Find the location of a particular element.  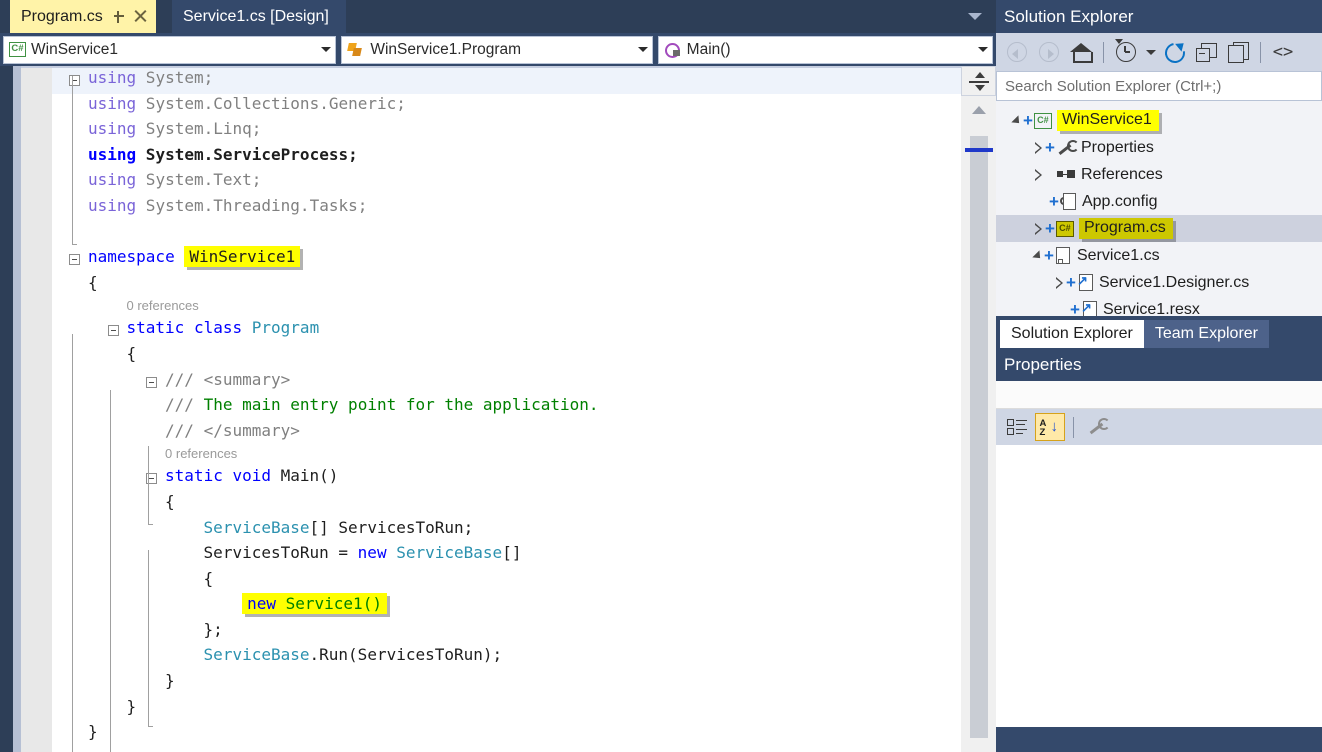

code-line: 3using System.Linq; is located at coordinates (506, 132).